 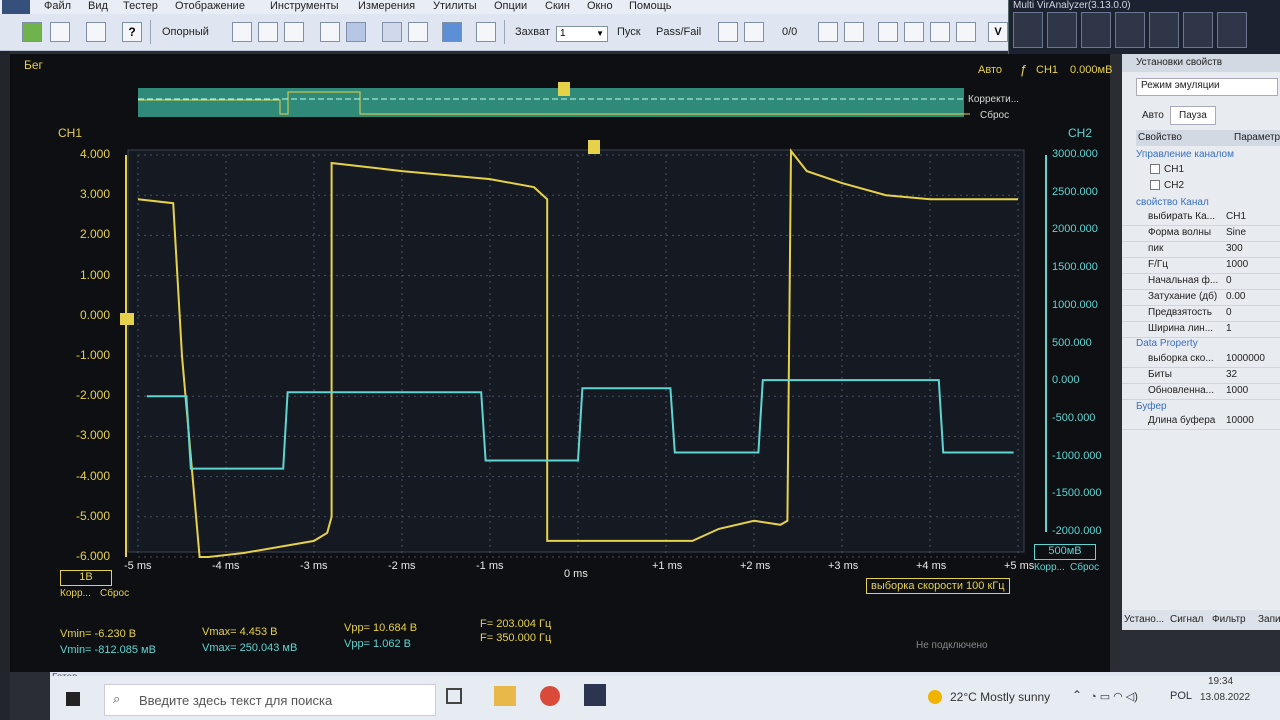 What do you see at coordinates (140, 6) in the screenshot?
I see `menu-tester: Тестер` at bounding box center [140, 6].